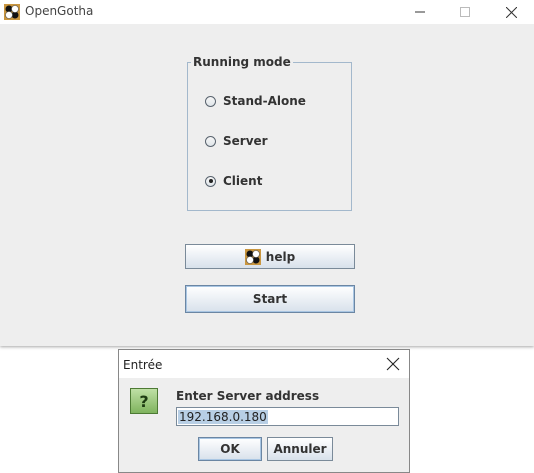  I want to click on start-button: Start, so click(270, 299).